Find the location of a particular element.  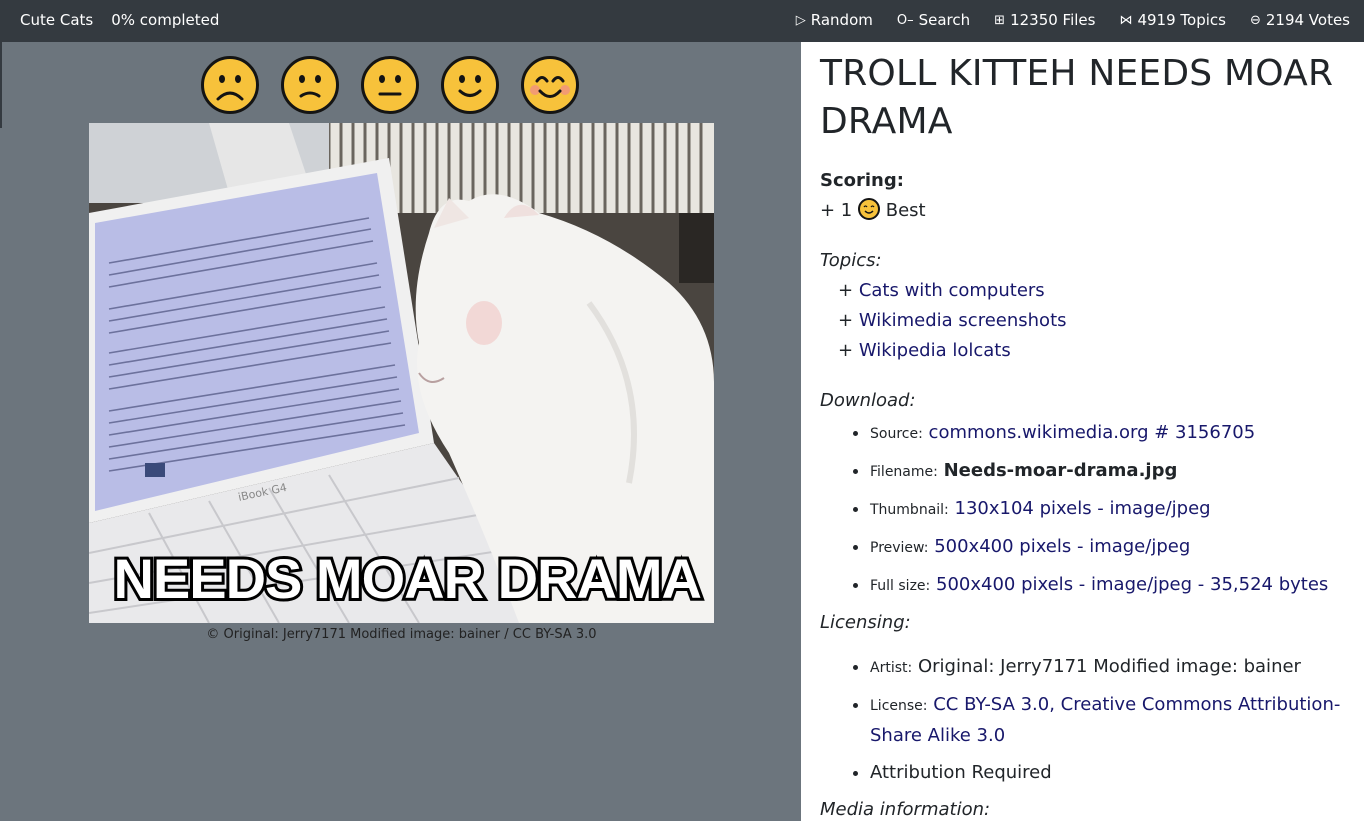

nav-votes: ⊖ 2194 Votes is located at coordinates (1300, 20).